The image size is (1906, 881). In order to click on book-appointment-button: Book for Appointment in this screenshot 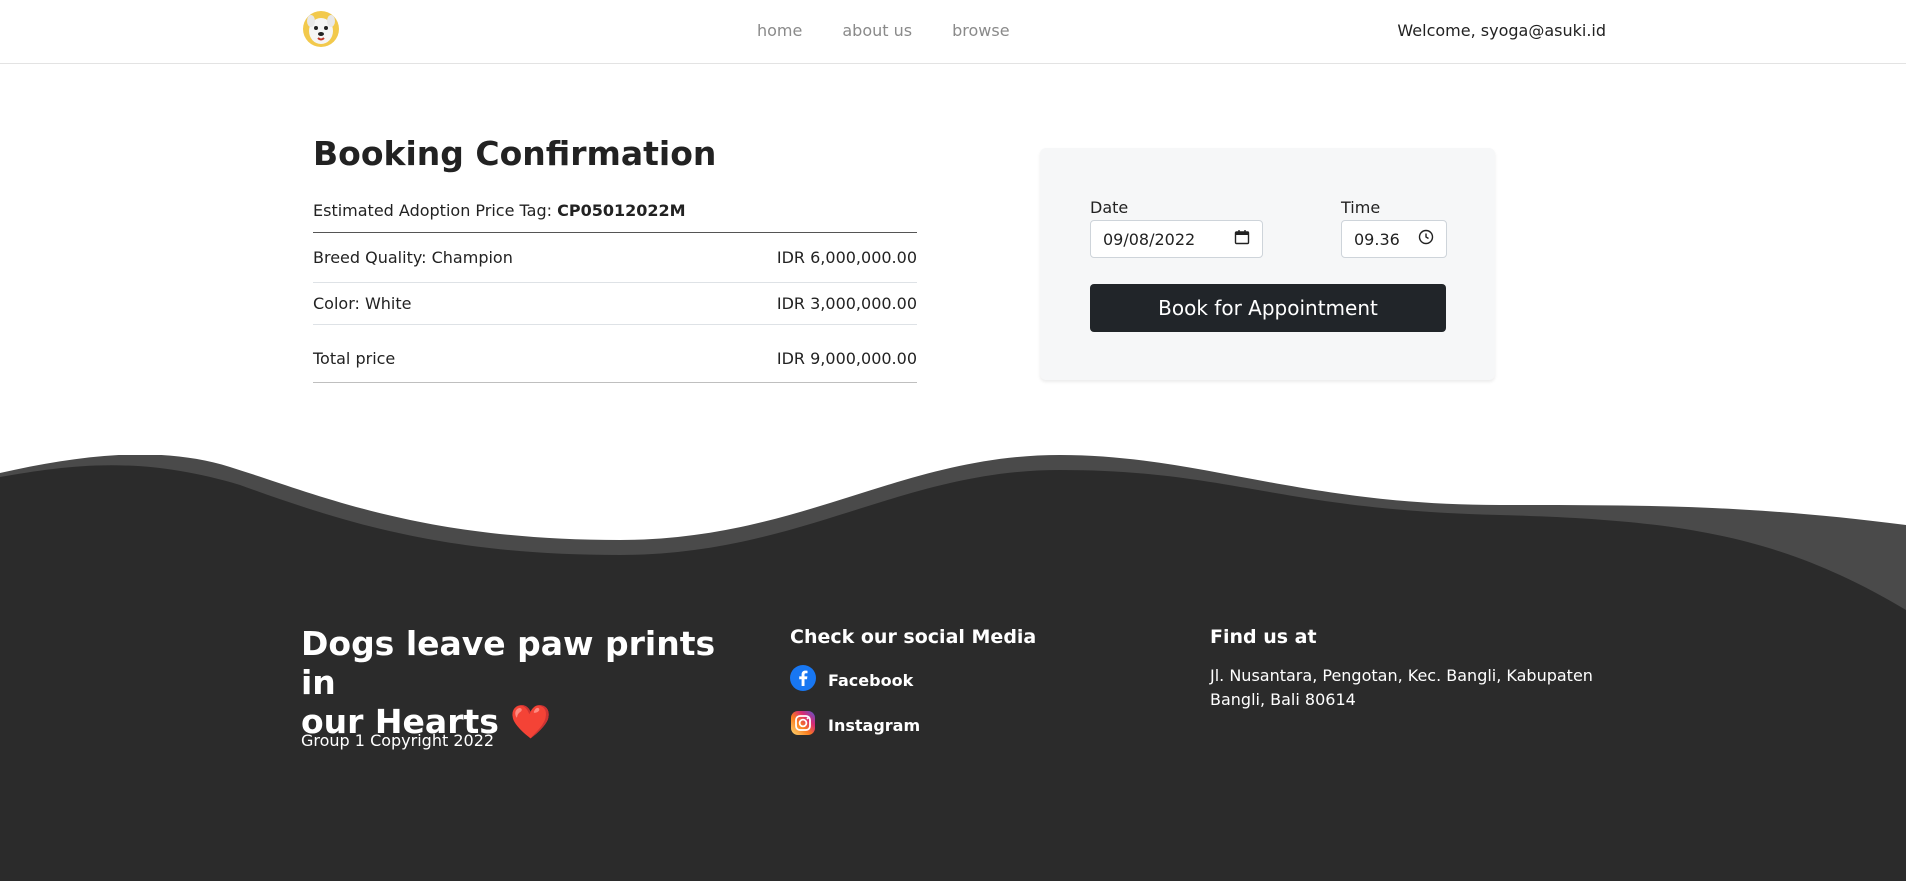, I will do `click(1268, 308)`.